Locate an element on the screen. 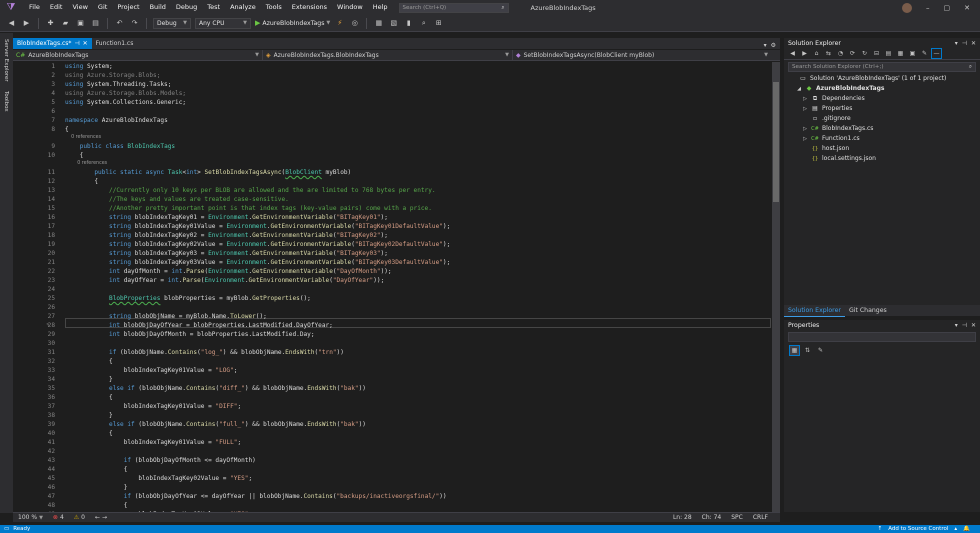 This screenshot has height=533, width=980. settings-wrench-icon: ✎ is located at coordinates (924, 53).